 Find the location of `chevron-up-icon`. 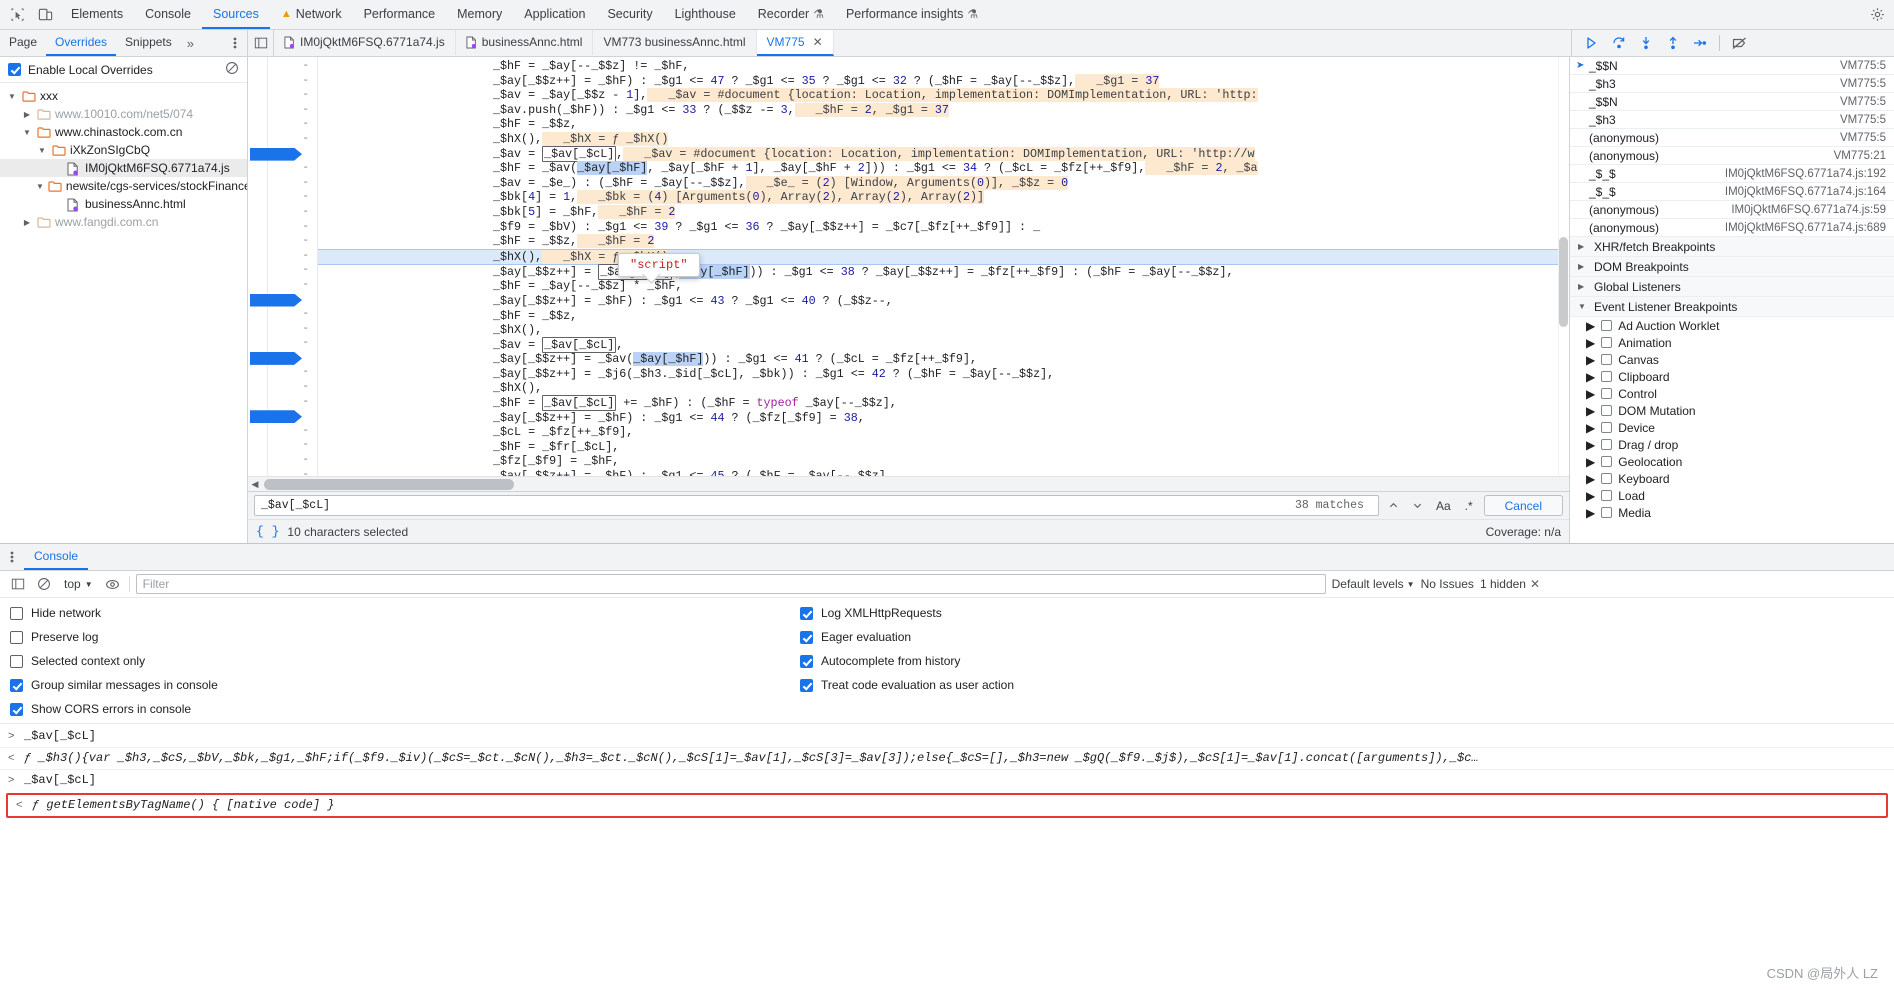

chevron-up-icon is located at coordinates (1394, 506).